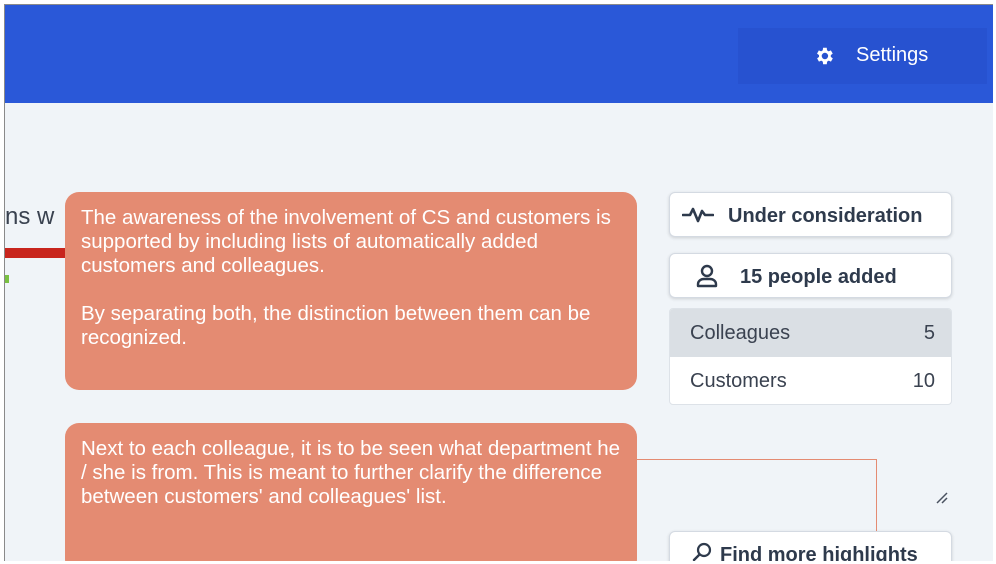 This screenshot has width=996, height=564. I want to click on user-icon, so click(707, 276).